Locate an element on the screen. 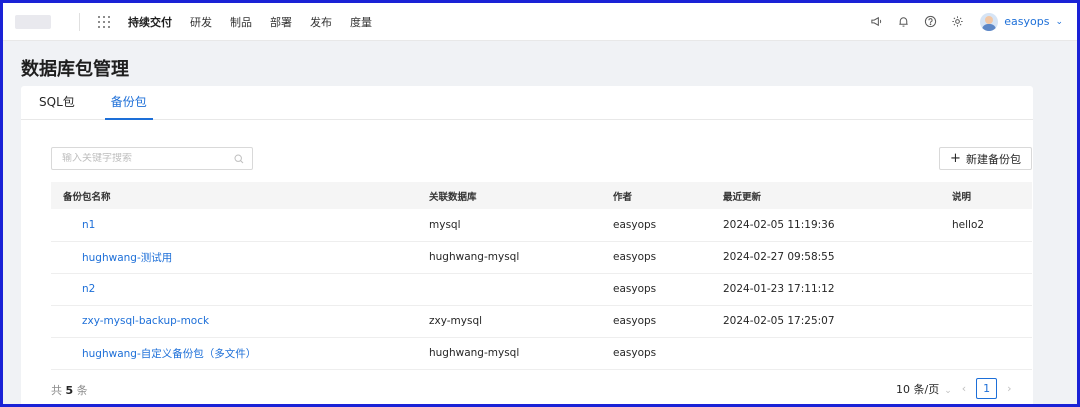 The image size is (1080, 407). total-suffix: 条 is located at coordinates (82, 390).